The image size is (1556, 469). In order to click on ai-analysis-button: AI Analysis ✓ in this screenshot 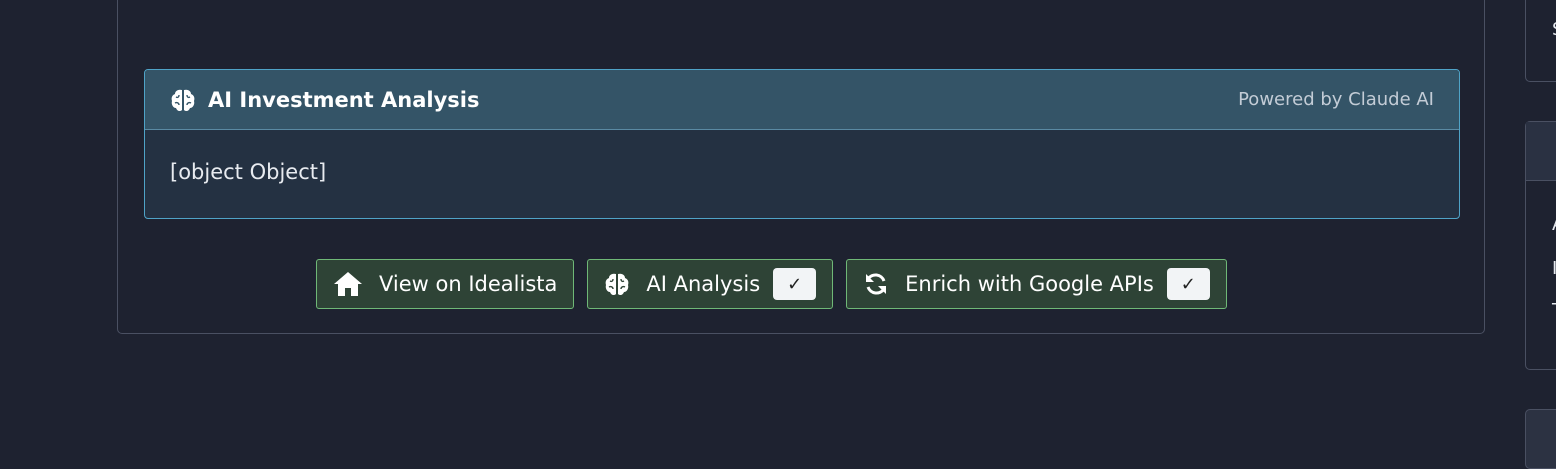, I will do `click(710, 284)`.